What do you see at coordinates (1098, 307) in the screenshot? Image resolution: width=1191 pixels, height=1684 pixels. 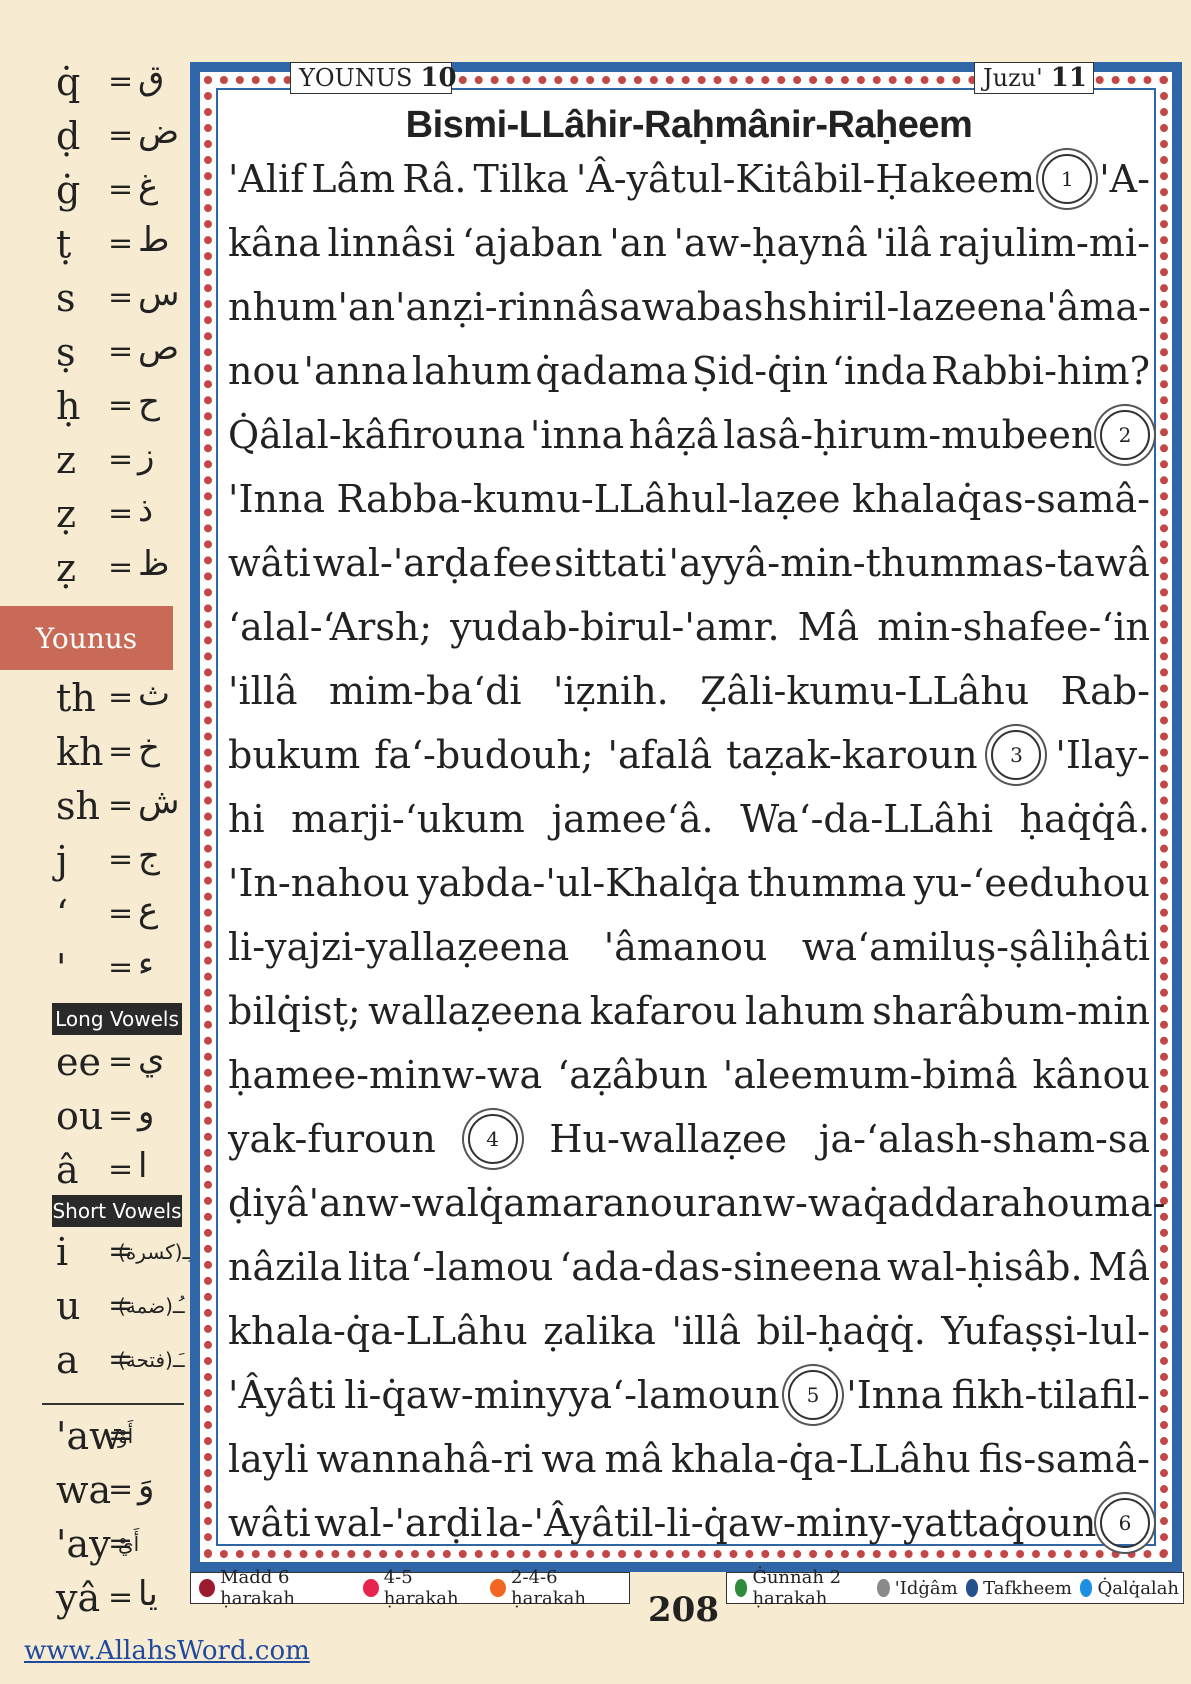 I see `word: 'âma-` at bounding box center [1098, 307].